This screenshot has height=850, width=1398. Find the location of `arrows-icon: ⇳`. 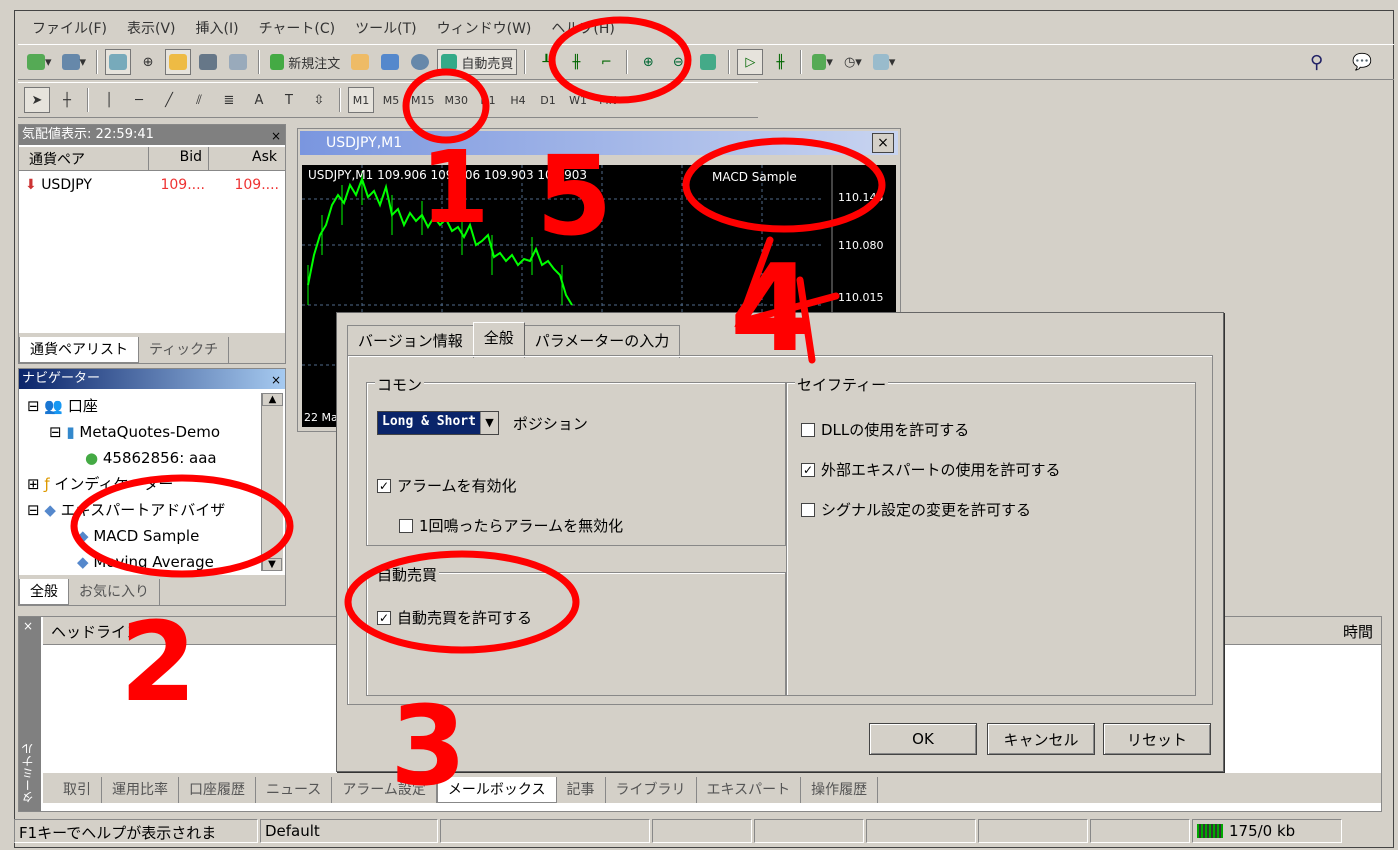

arrows-icon: ⇳ is located at coordinates (319, 100).